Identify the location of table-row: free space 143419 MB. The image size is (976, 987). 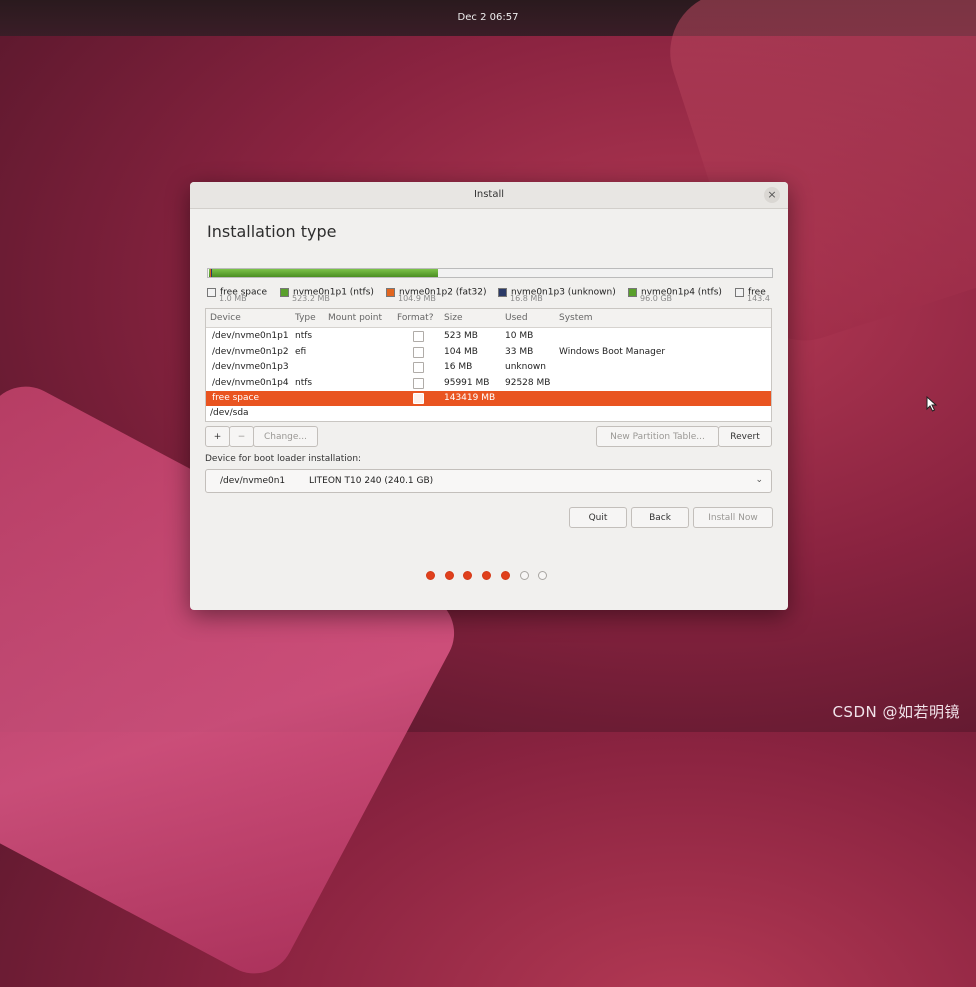
(488, 398).